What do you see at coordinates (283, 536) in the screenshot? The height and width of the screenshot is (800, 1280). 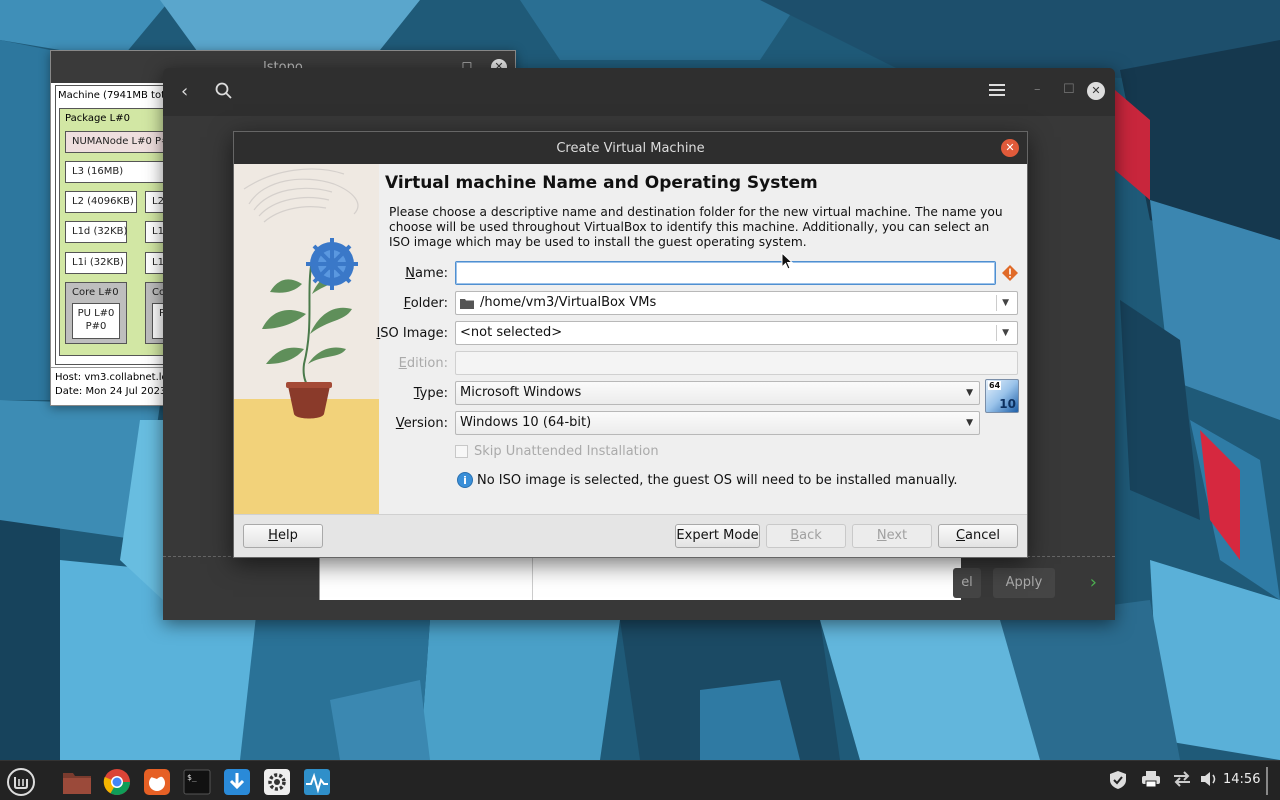 I see `help-button: Help` at bounding box center [283, 536].